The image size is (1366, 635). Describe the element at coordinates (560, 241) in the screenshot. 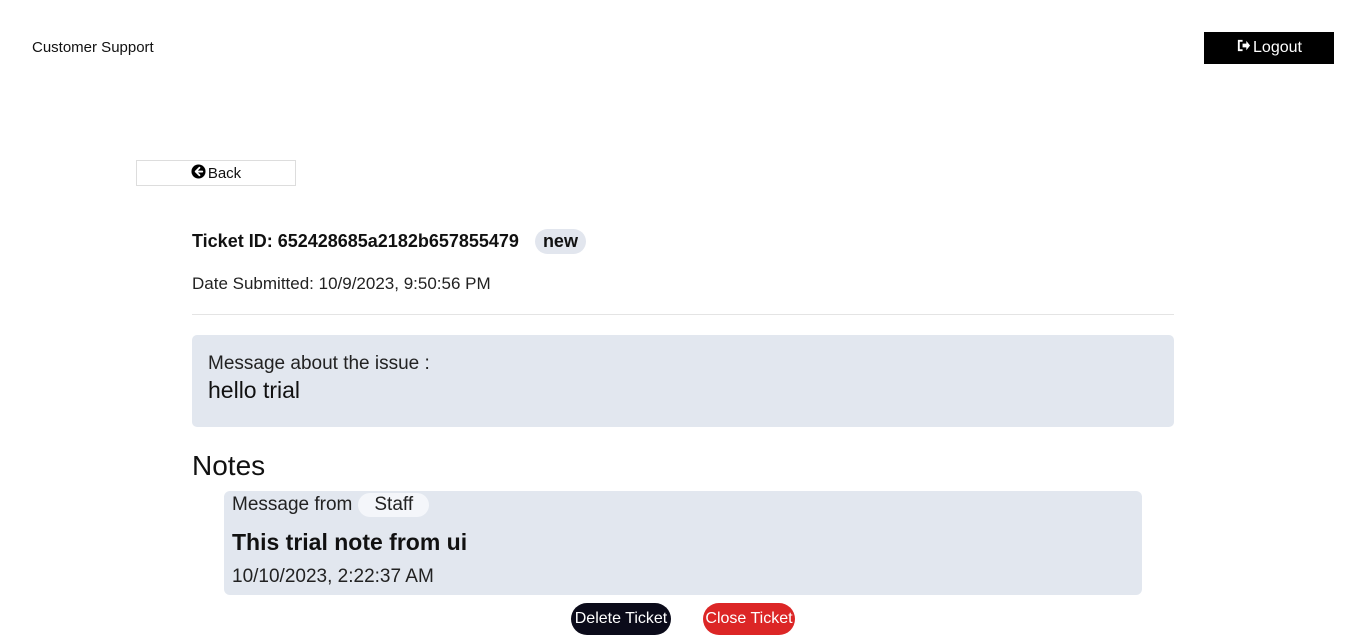

I see `status-badge: new` at that location.